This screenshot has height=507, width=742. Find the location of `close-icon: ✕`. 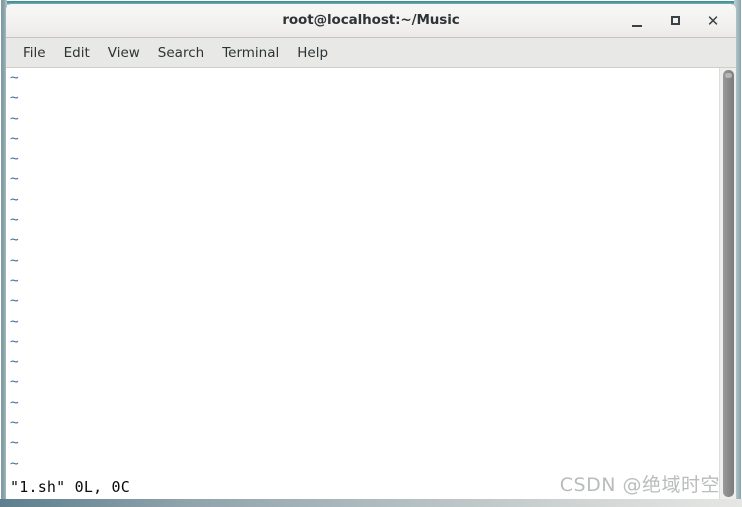

close-icon: ✕ is located at coordinates (713, 21).